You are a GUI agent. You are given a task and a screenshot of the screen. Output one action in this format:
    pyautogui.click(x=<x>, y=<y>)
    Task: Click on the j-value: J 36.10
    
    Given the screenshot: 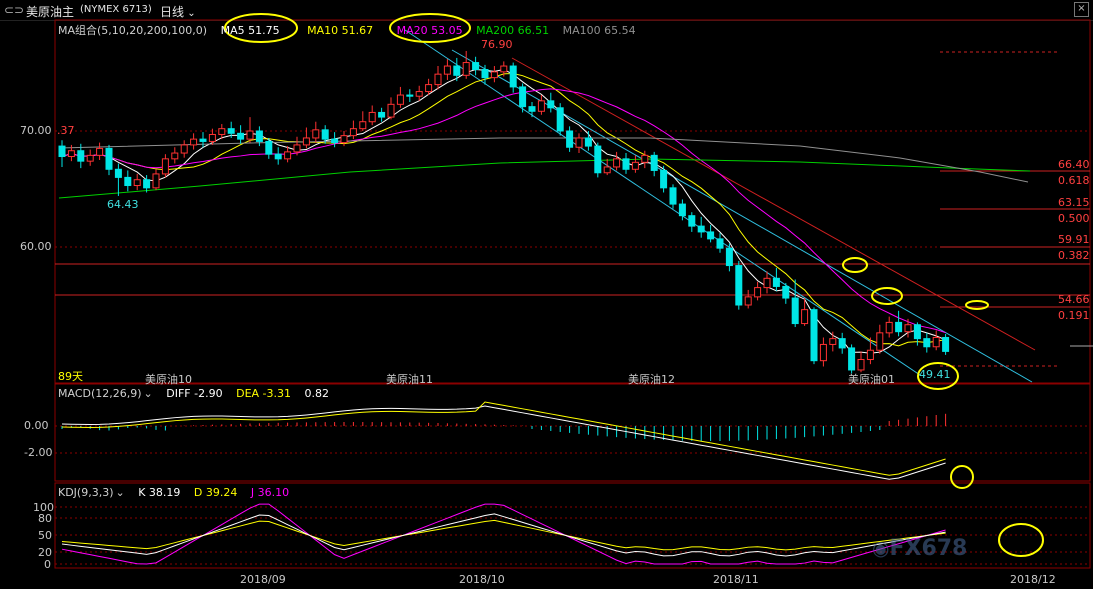 What is the action you would take?
    pyautogui.click(x=270, y=492)
    